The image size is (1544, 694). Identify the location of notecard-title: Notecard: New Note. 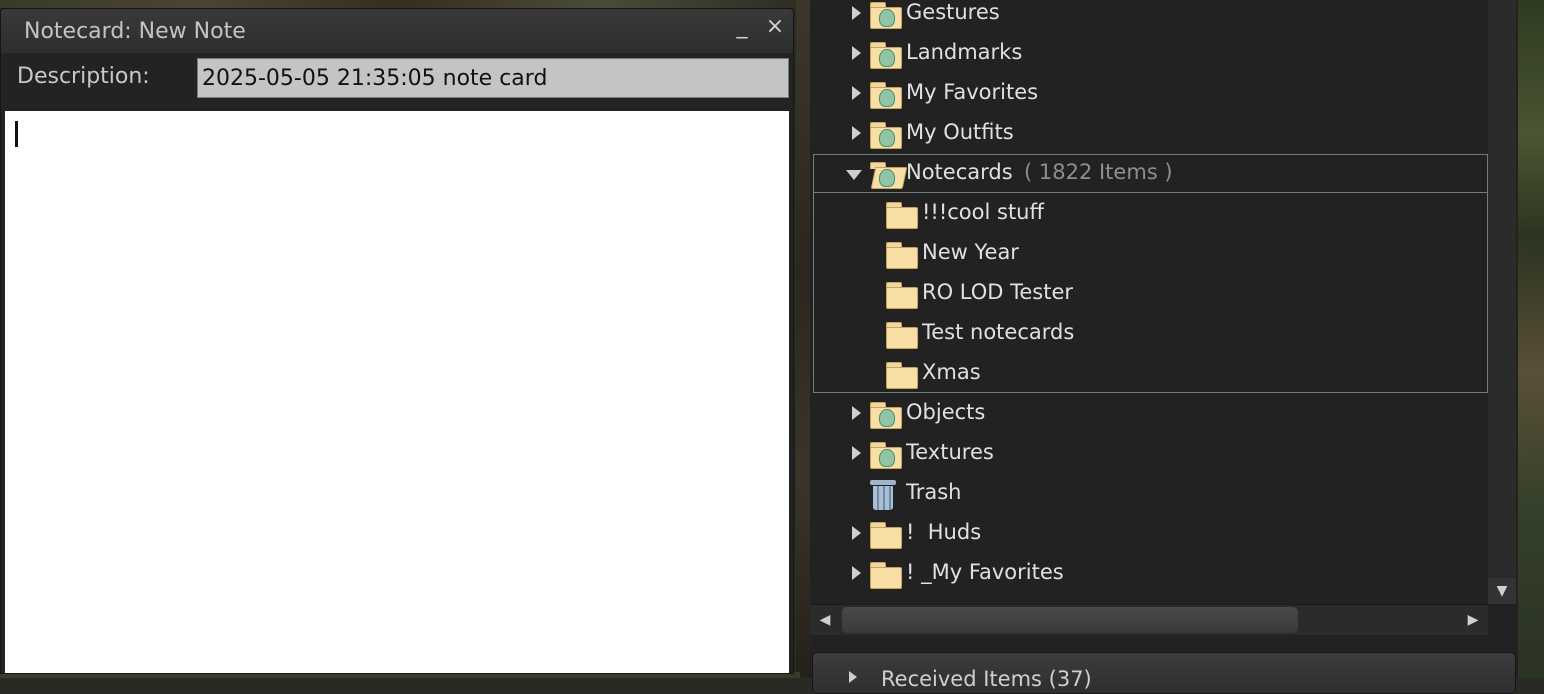
(135, 31).